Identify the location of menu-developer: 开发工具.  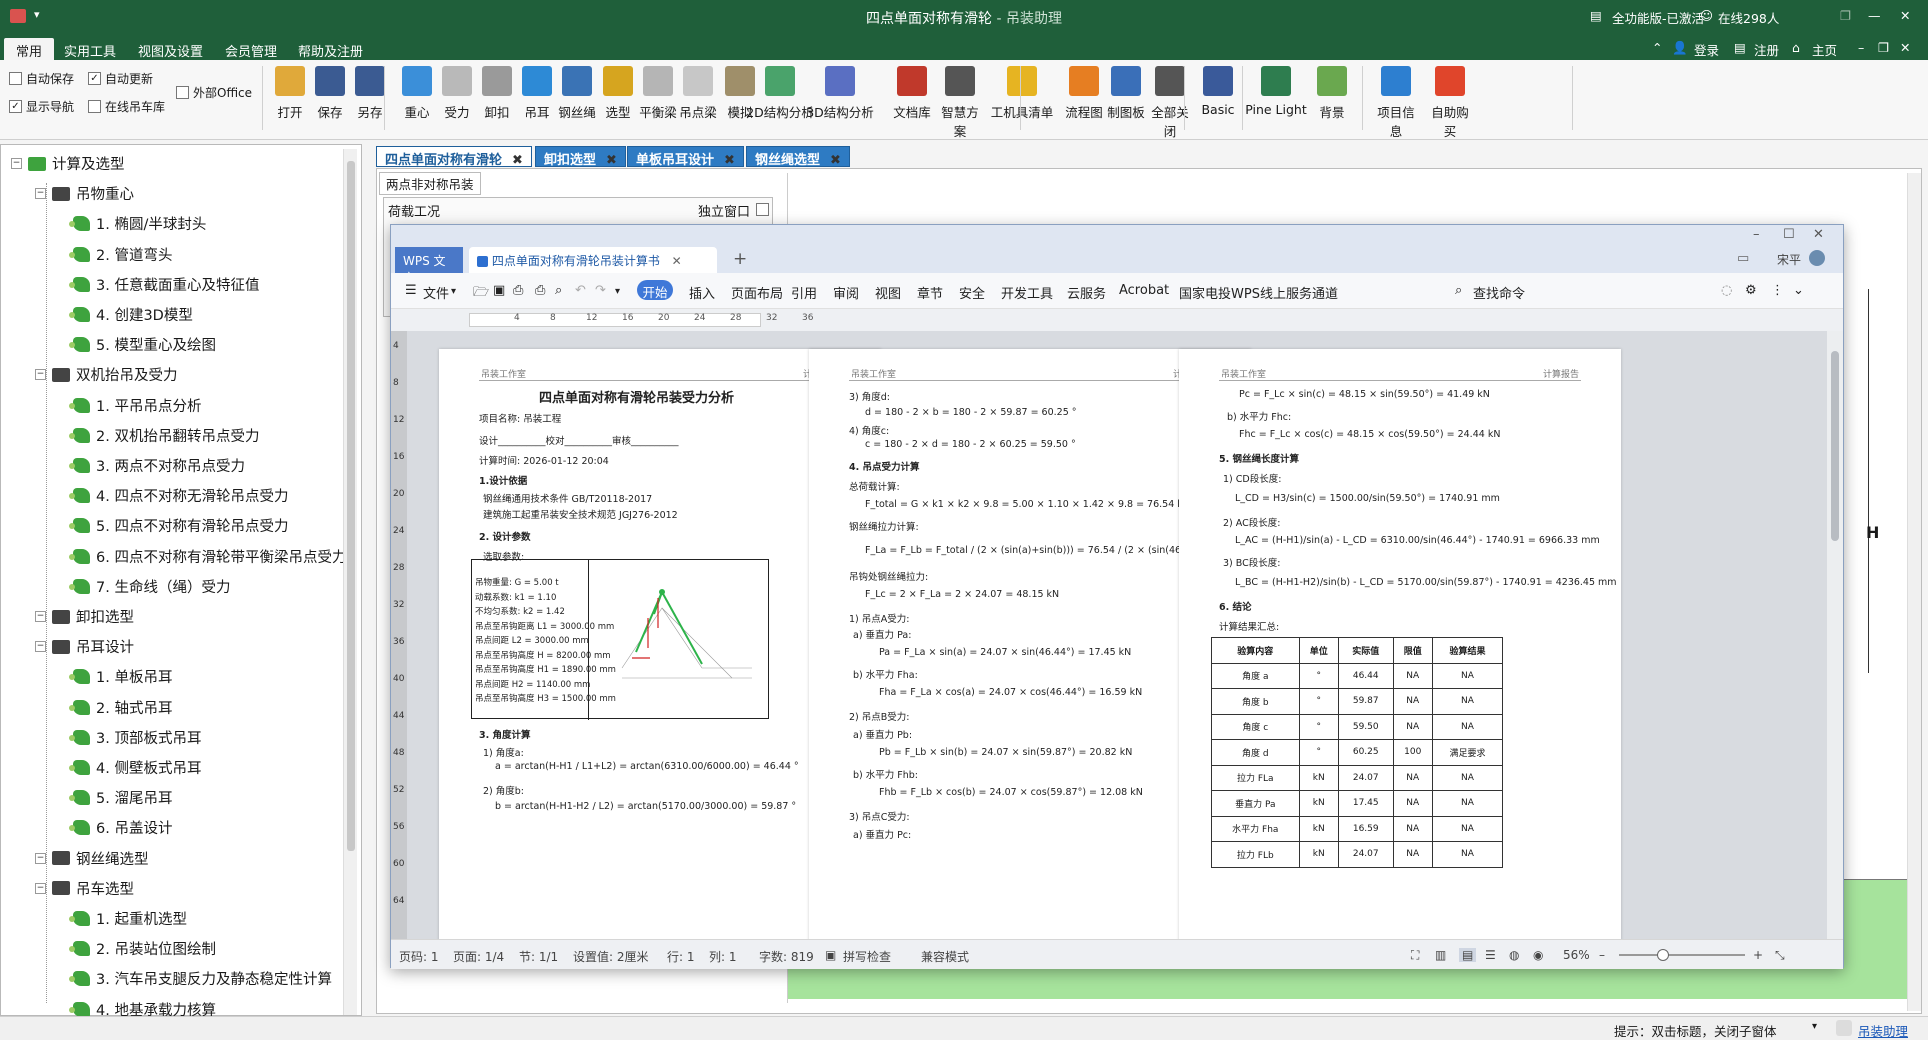
(1027, 292).